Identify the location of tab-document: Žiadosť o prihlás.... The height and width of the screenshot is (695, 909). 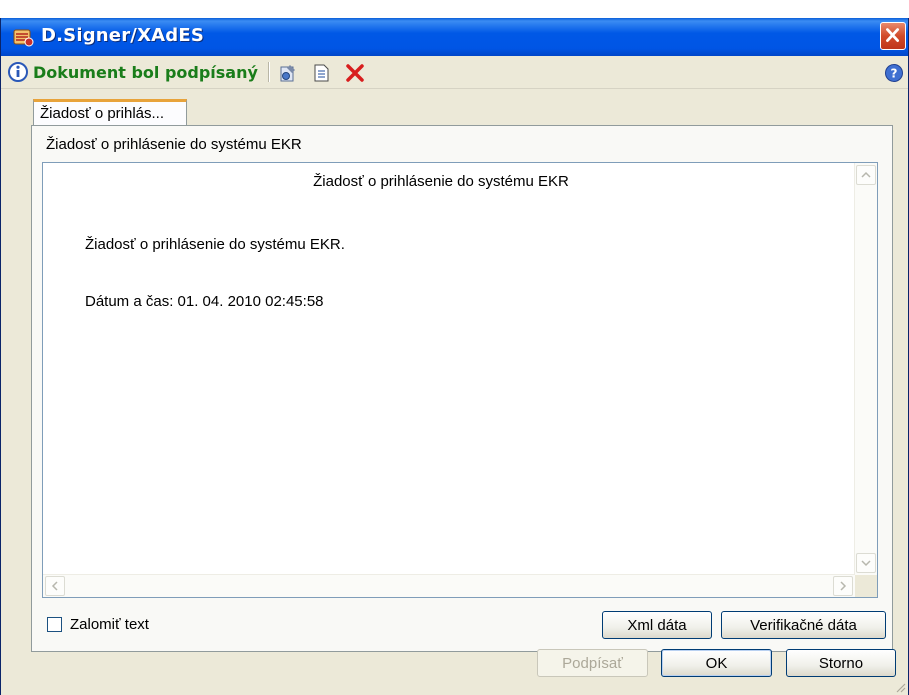
(110, 112).